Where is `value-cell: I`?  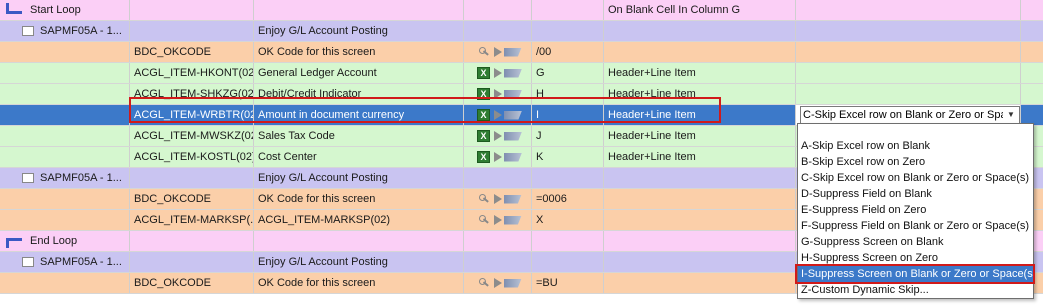 value-cell: I is located at coordinates (568, 115).